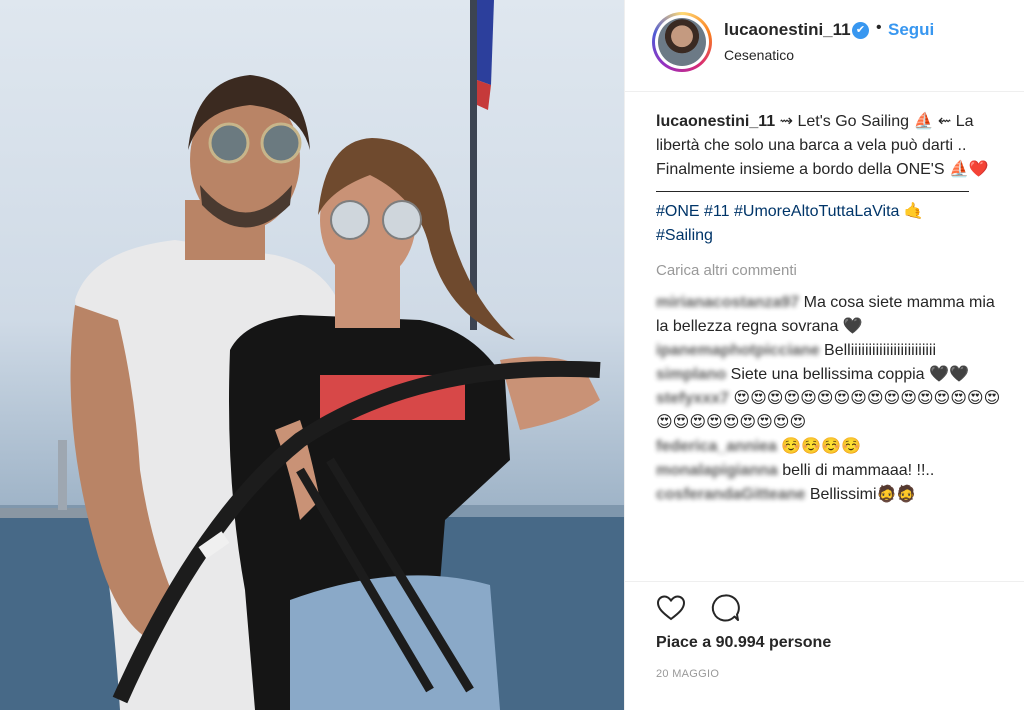  Describe the element at coordinates (691, 375) in the screenshot. I see `comment-username: simplano` at that location.